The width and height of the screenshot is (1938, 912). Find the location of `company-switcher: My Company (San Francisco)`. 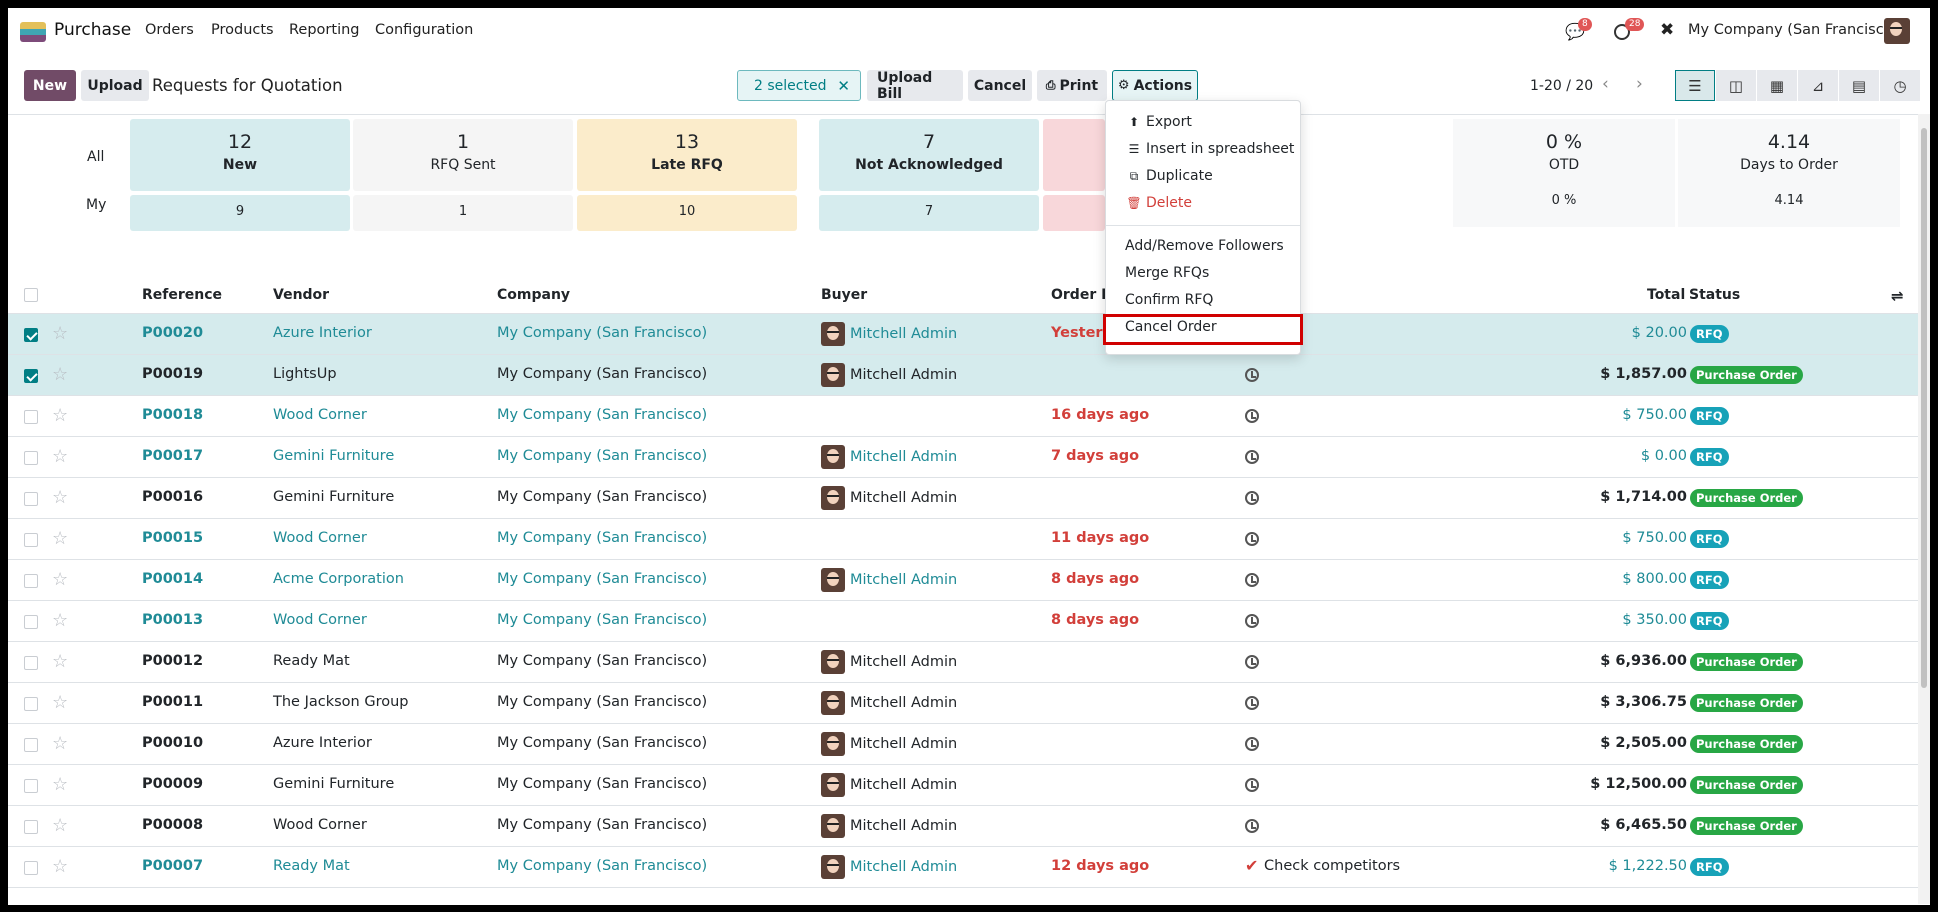

company-switcher: My Company (San Francisco) is located at coordinates (1793, 30).